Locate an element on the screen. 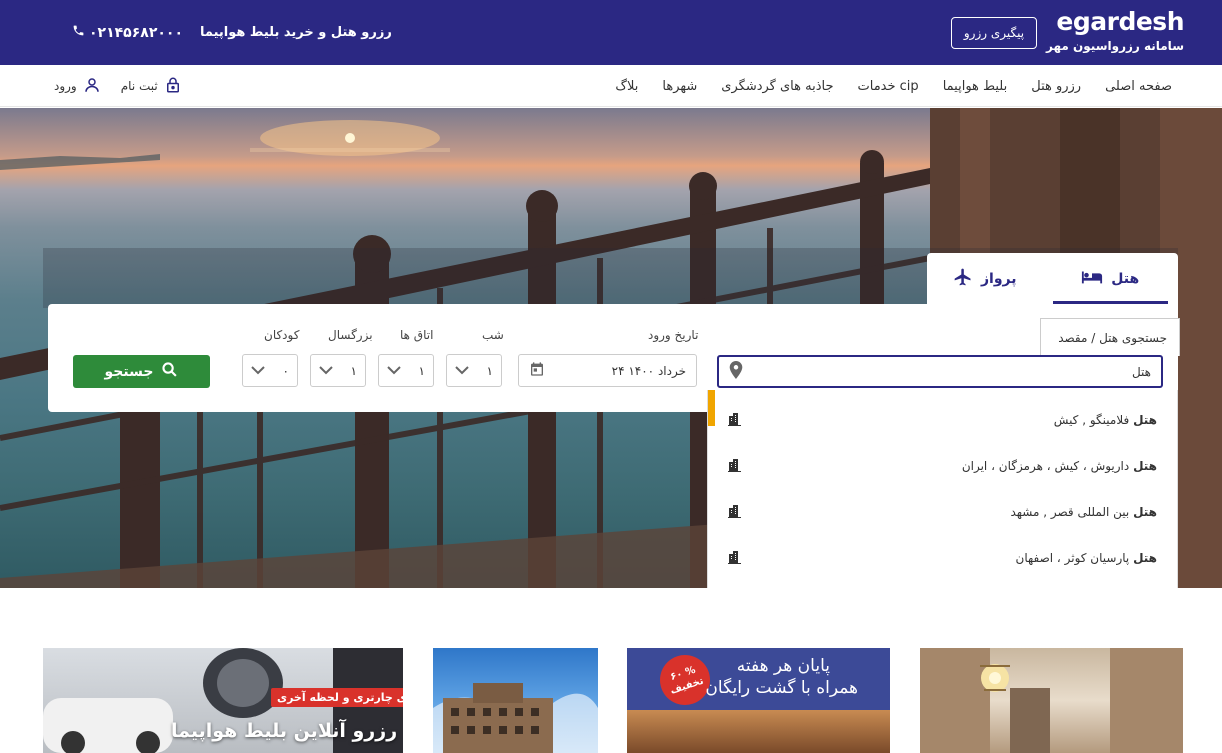 The height and width of the screenshot is (753, 1222). header-phone: ۰۲۱۴۵۶۸۲۰۰۰ is located at coordinates (127, 32).